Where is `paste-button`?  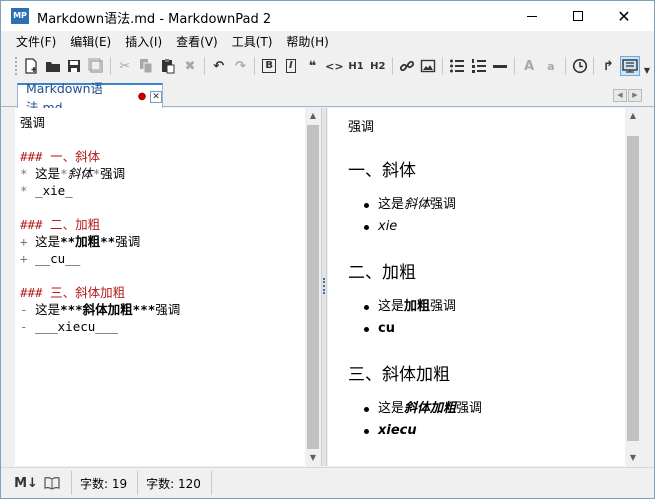 paste-button is located at coordinates (168, 66).